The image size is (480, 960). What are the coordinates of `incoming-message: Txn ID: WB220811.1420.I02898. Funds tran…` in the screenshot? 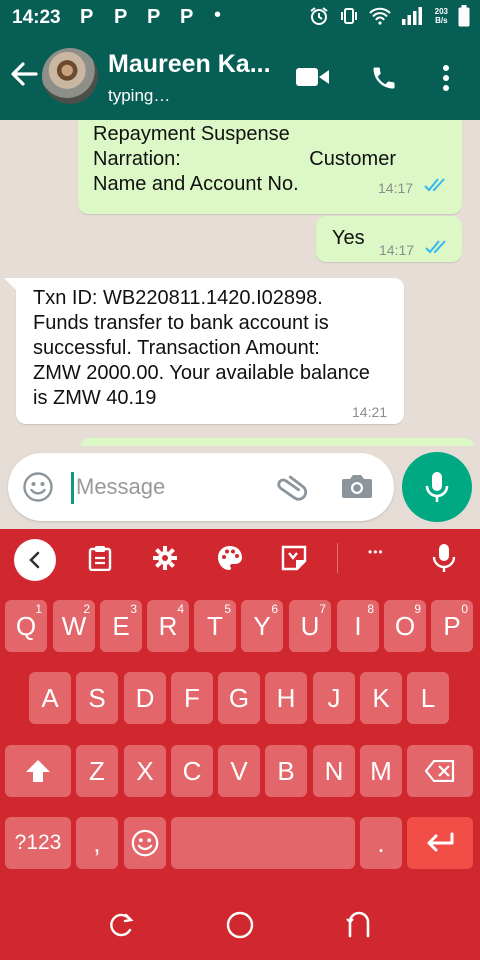 It's located at (210, 351).